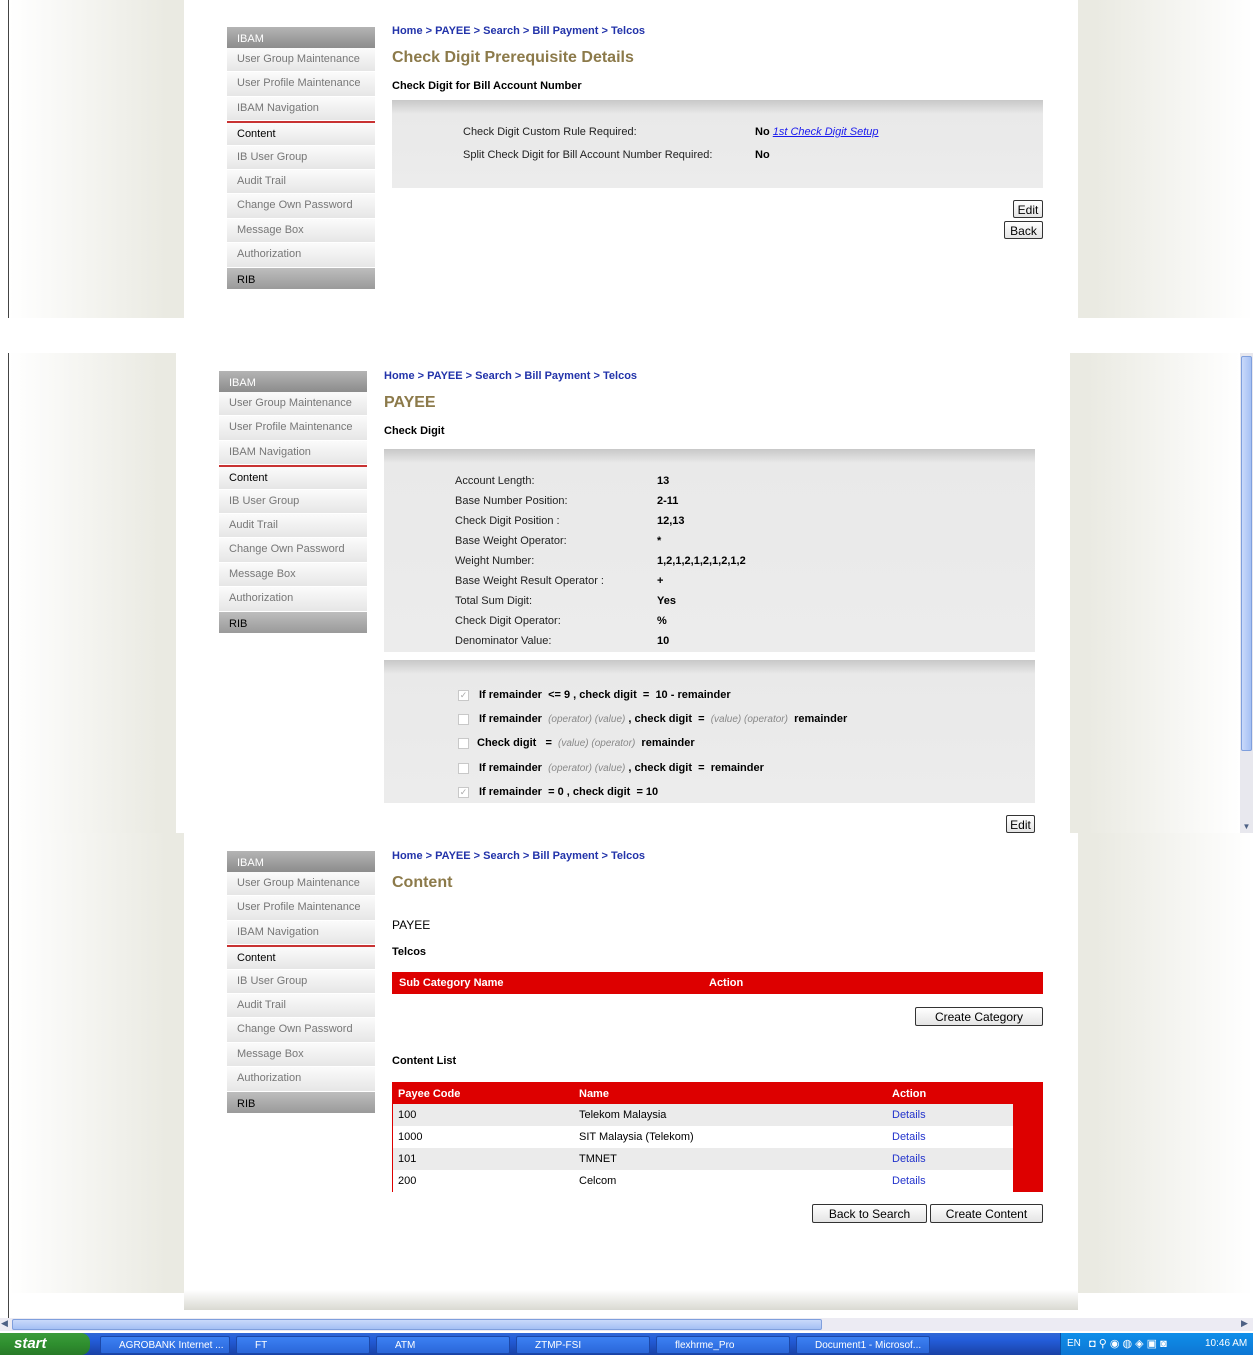  I want to click on system-tray: EN ◘ ⚲ ◉ ◍ ◈ ▣ ◙ 10:46 AM, so click(1156, 1344).